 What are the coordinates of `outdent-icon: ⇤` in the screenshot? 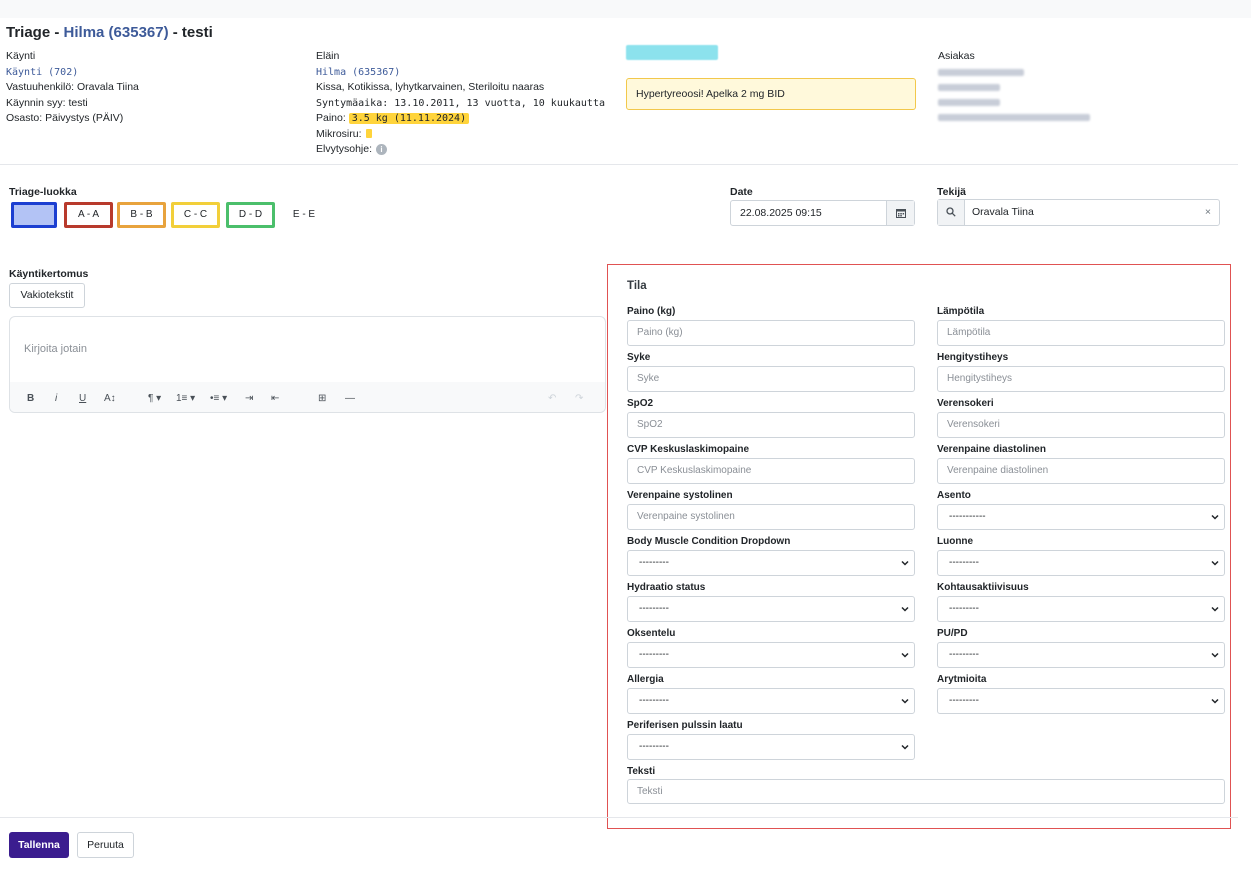 It's located at (275, 398).